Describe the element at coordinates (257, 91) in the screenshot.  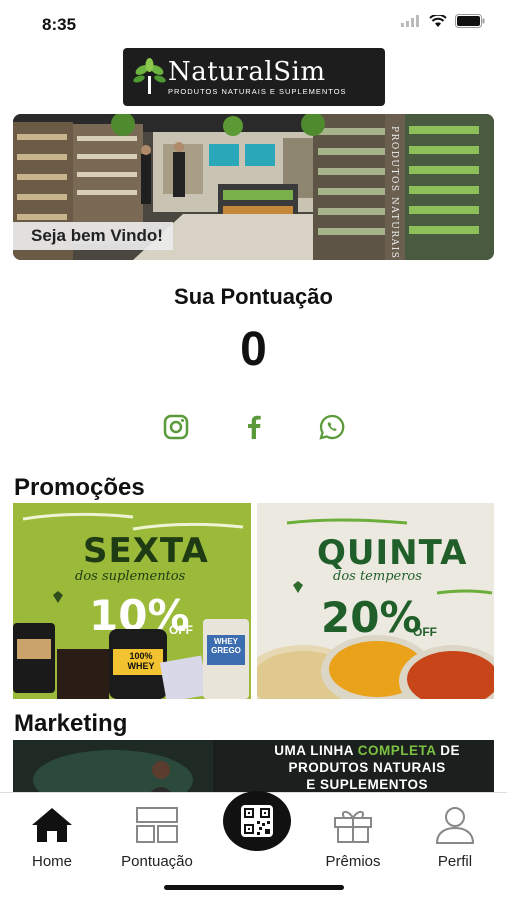
I see `logo-tagline: PRODUTOS NATURAIS E SUPLEMENTOS` at that location.